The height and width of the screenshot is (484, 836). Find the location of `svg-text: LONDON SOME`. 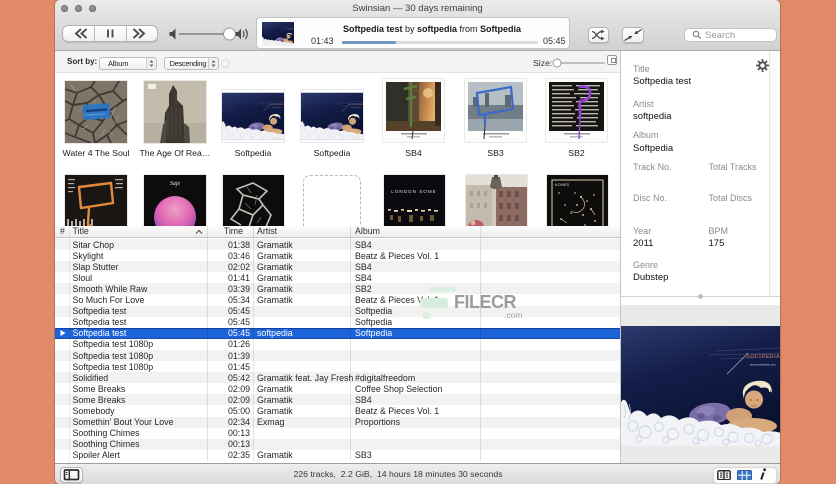

svg-text: LONDON SOME is located at coordinates (413, 191).